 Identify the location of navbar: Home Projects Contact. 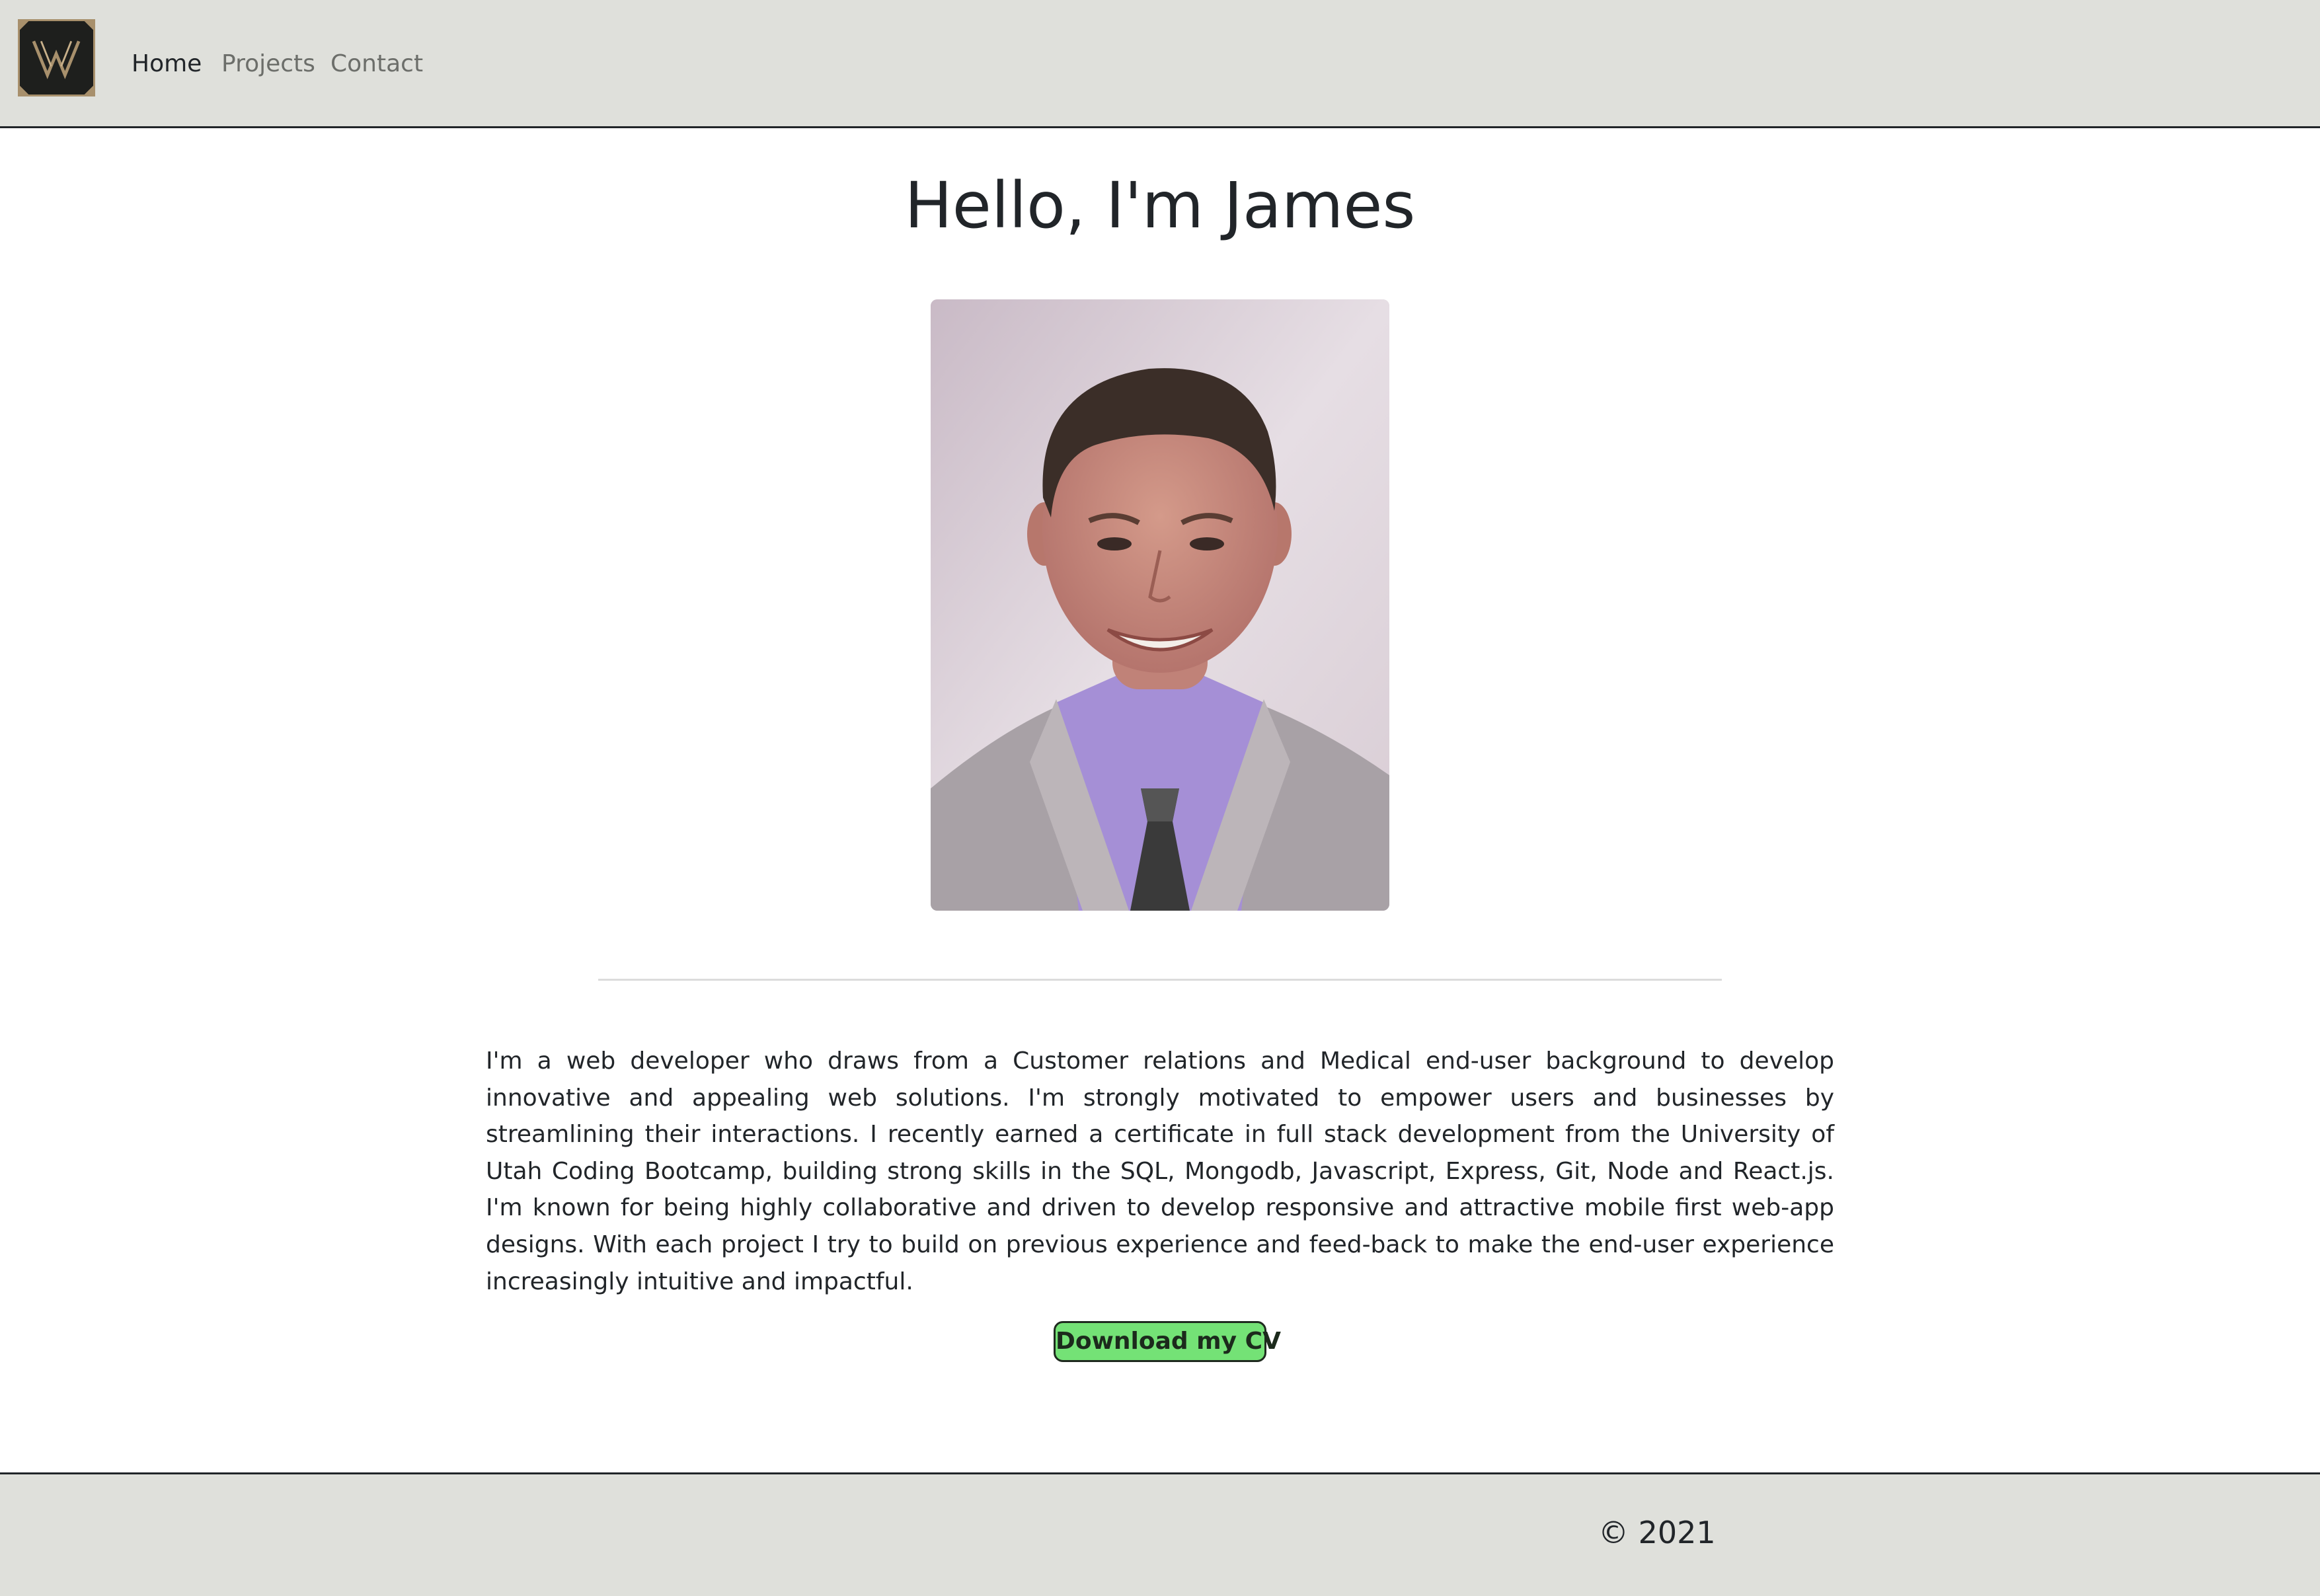
(1160, 64).